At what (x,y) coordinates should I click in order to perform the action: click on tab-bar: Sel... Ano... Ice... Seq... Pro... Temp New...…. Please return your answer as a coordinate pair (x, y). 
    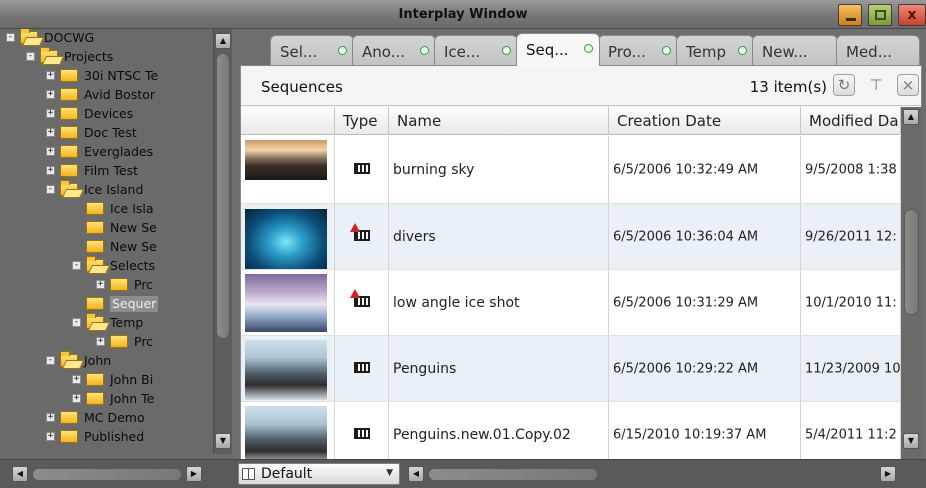
    Looking at the image, I should click on (583, 47).